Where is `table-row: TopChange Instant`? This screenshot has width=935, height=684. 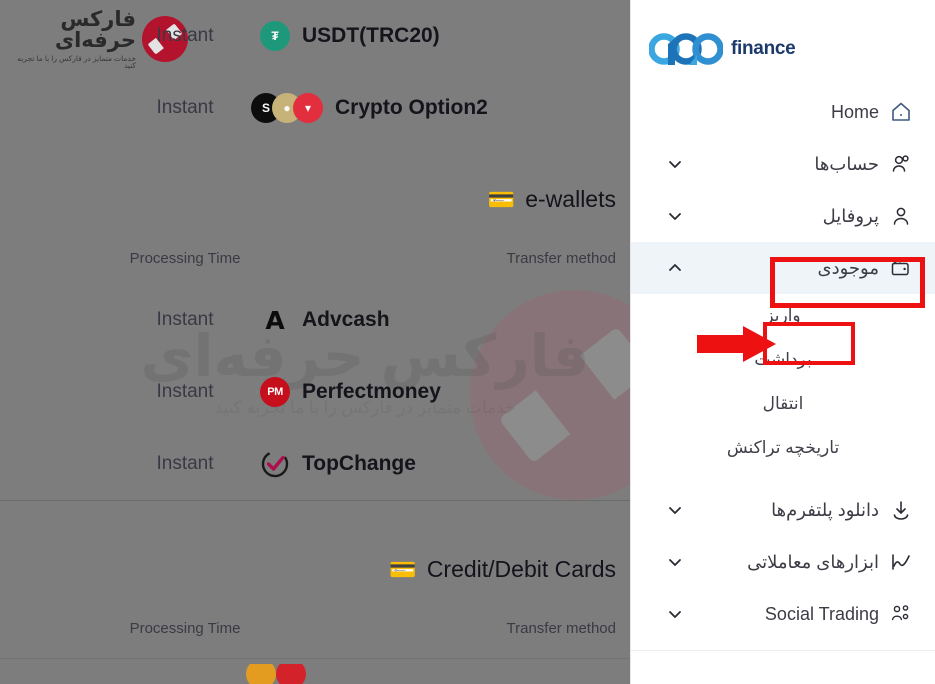 table-row: TopChange Instant is located at coordinates (315, 464).